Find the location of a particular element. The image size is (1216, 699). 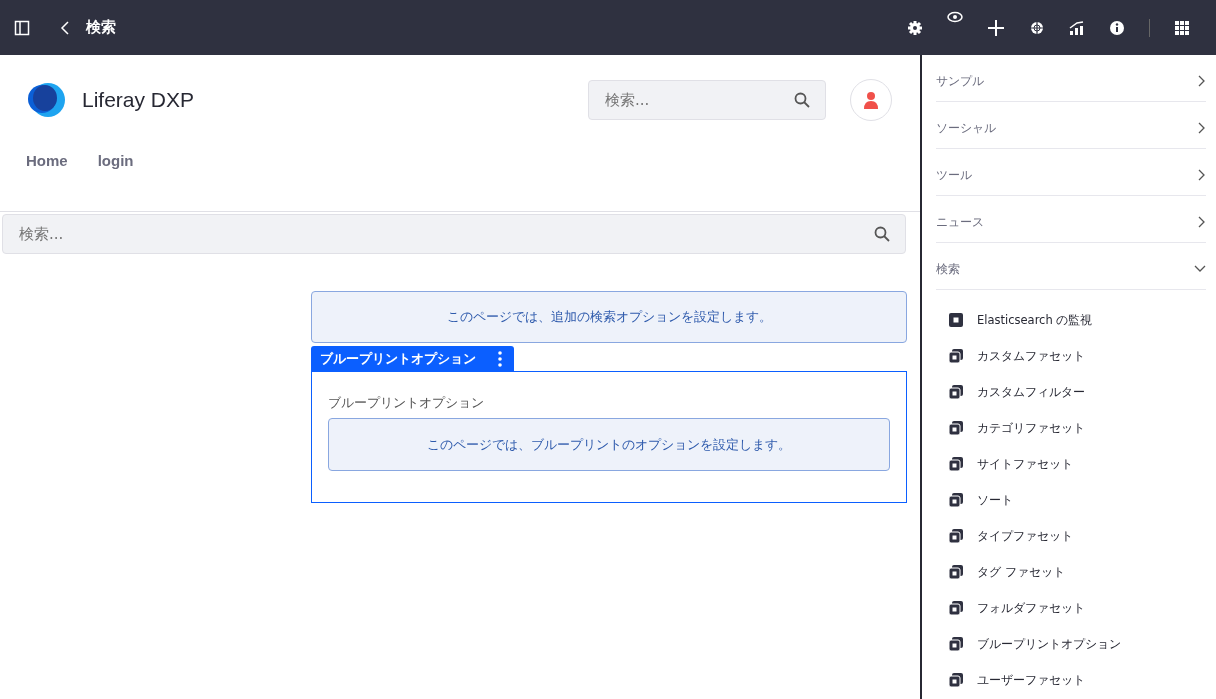

chart-icon is located at coordinates (1077, 27).